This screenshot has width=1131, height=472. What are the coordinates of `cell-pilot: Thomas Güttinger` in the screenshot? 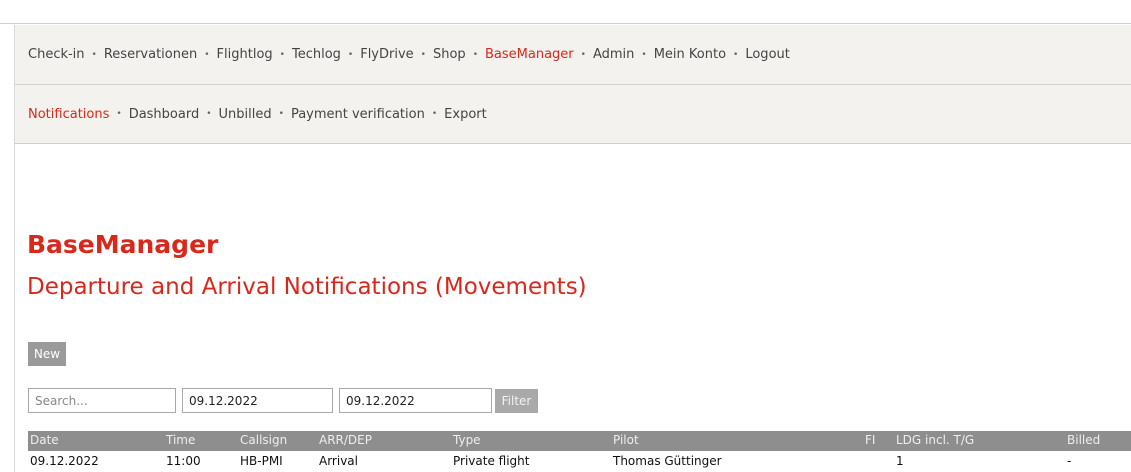 It's located at (667, 461).